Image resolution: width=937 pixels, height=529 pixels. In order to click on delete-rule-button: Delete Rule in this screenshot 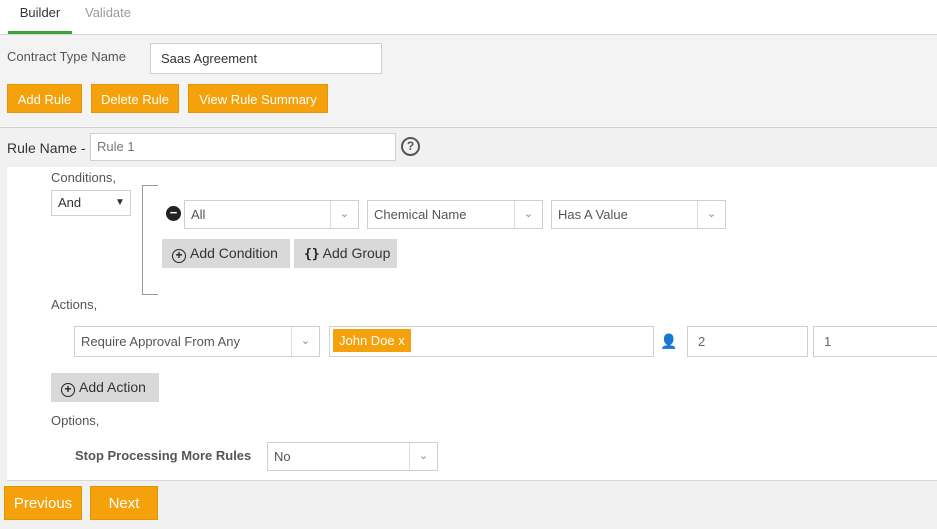, I will do `click(135, 98)`.